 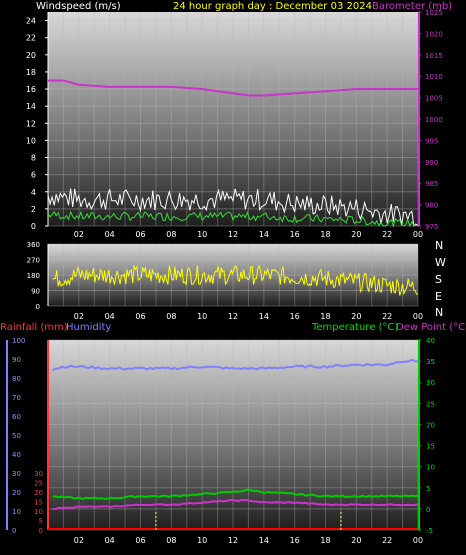 I want to click on barometer-tick-label: 1005, so click(x=434, y=99).